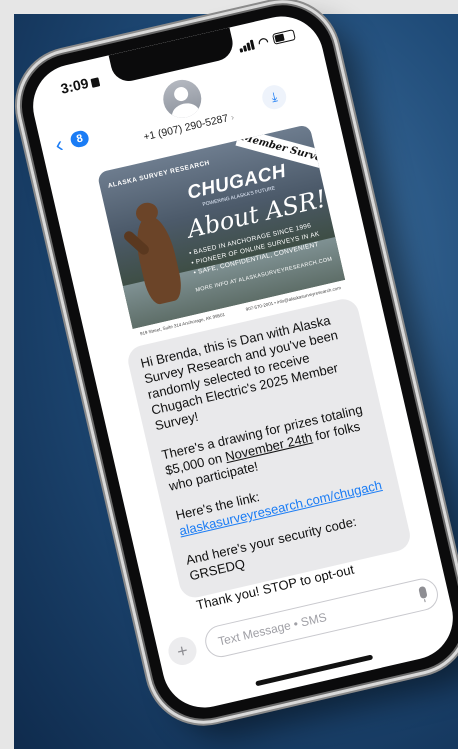 Image resolution: width=458 pixels, height=749 pixels. Describe the element at coordinates (232, 117) in the screenshot. I see `chevron-right-icon: ›` at that location.